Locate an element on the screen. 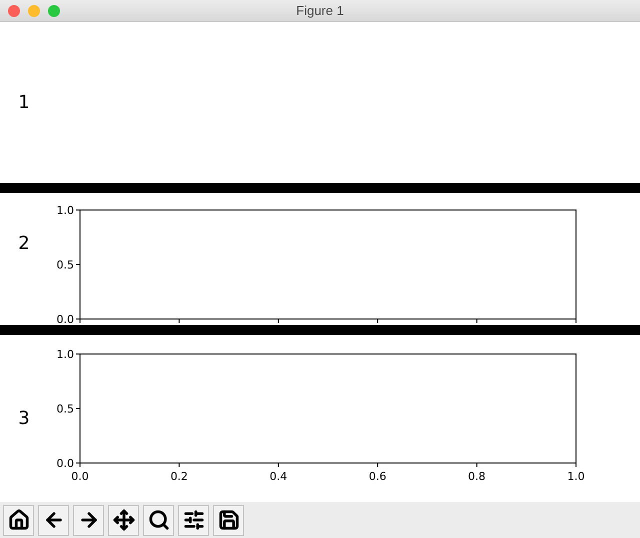 The width and height of the screenshot is (640, 538). forward-button is located at coordinates (88, 520).